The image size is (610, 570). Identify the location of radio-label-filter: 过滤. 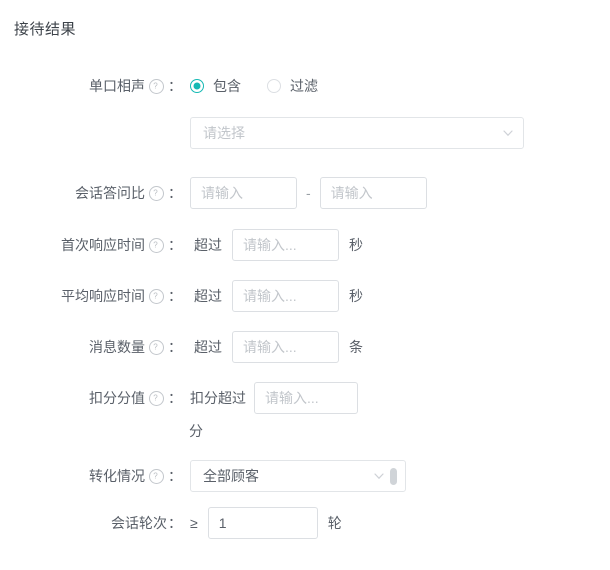
(304, 86).